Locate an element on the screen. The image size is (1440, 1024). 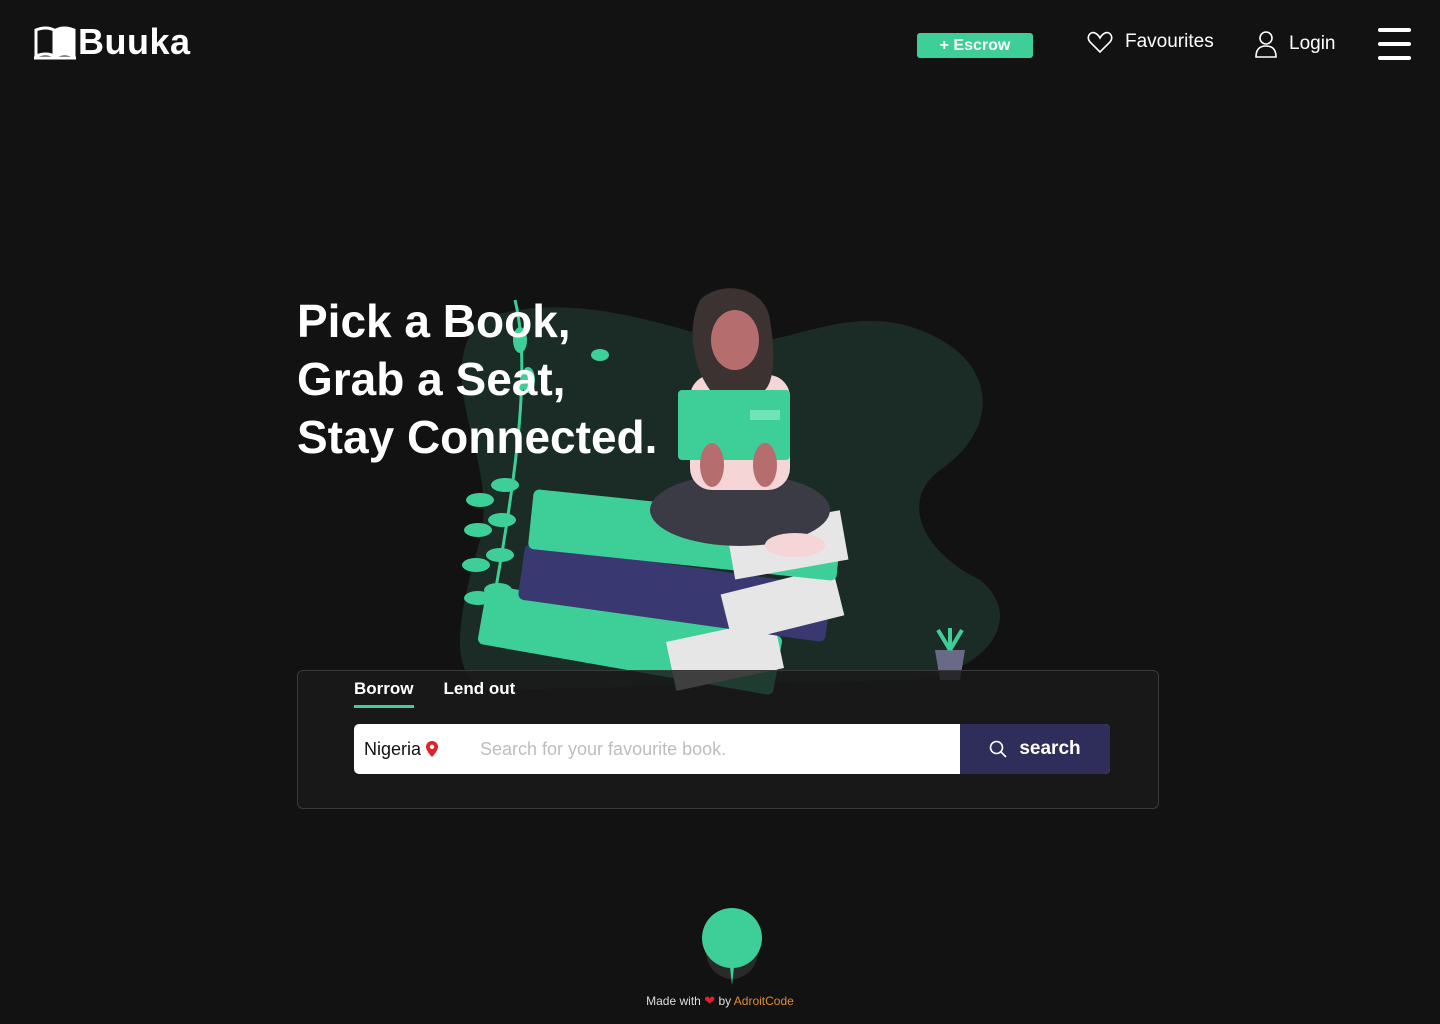
search-panel: Borrow Lend out Nigeria search is located at coordinates (728, 739).